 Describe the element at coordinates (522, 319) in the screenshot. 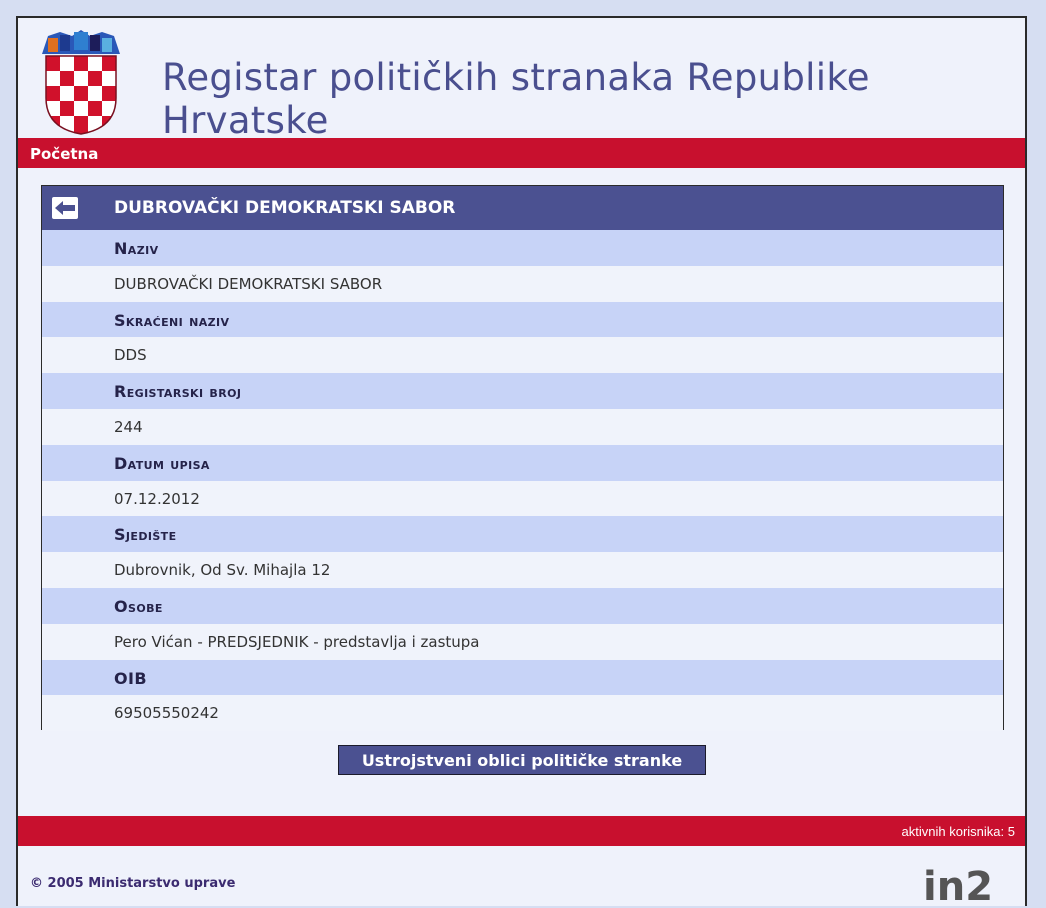

I see `field-label-row: Skraćeni naziv` at that location.